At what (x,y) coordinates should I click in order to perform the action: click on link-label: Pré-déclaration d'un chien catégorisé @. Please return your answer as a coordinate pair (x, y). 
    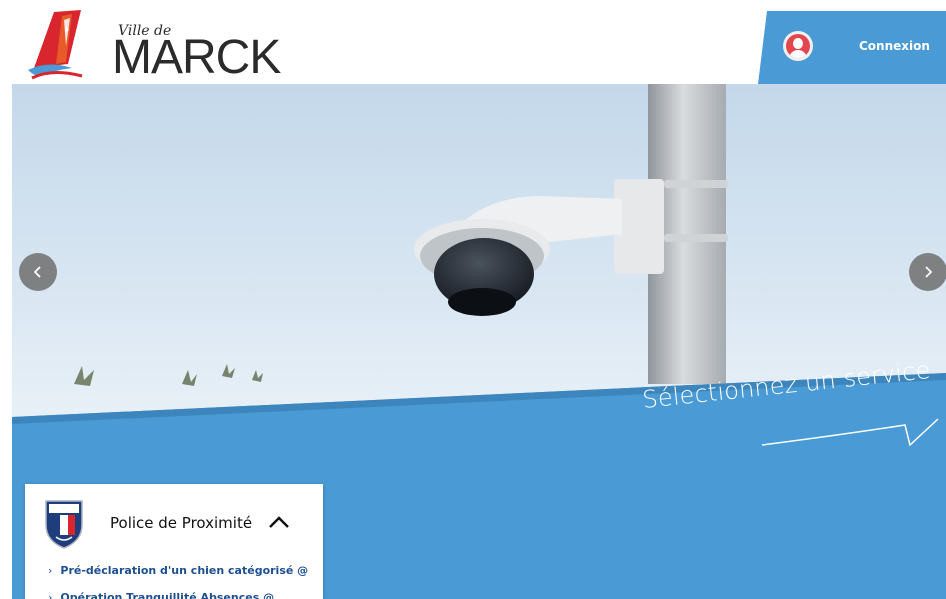
    Looking at the image, I should click on (184, 570).